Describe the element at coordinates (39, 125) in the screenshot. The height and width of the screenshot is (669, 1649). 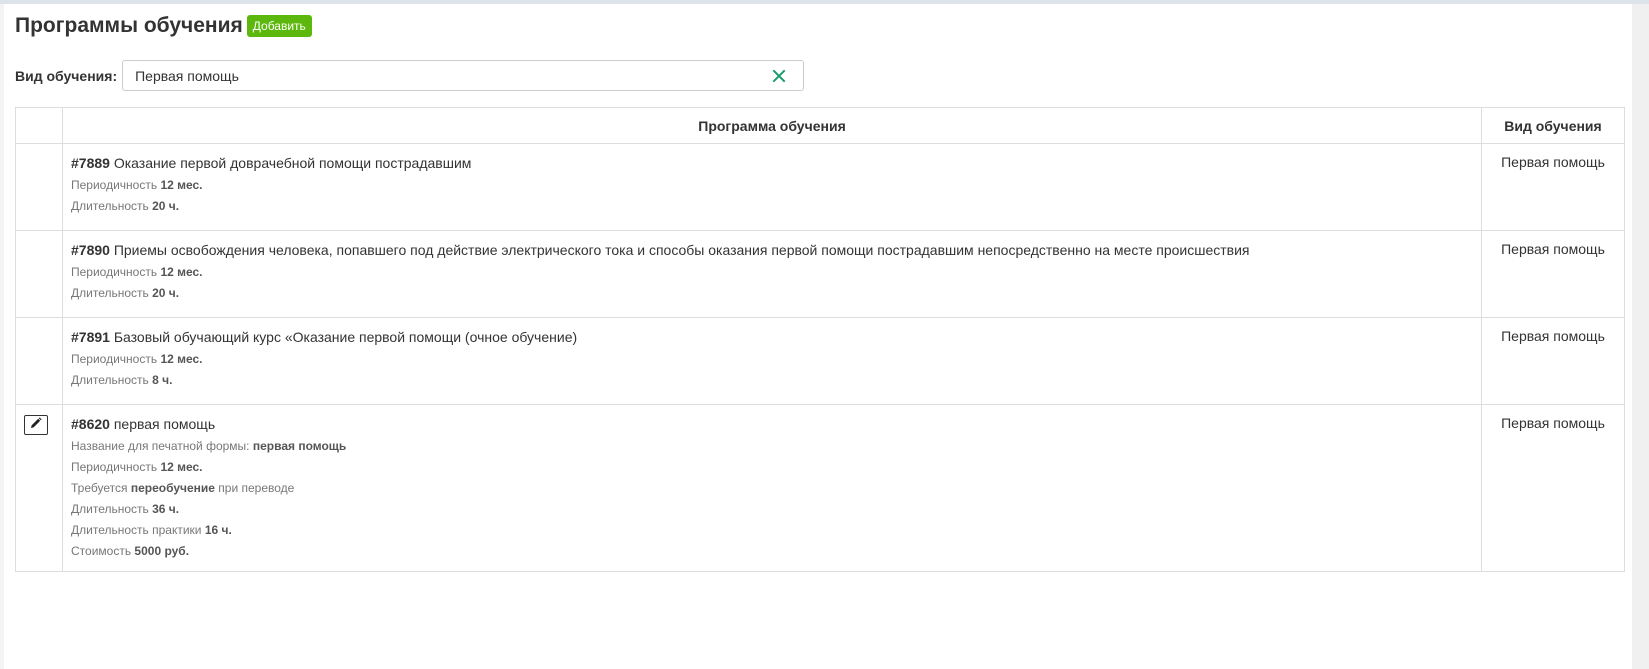
I see `header-action` at that location.